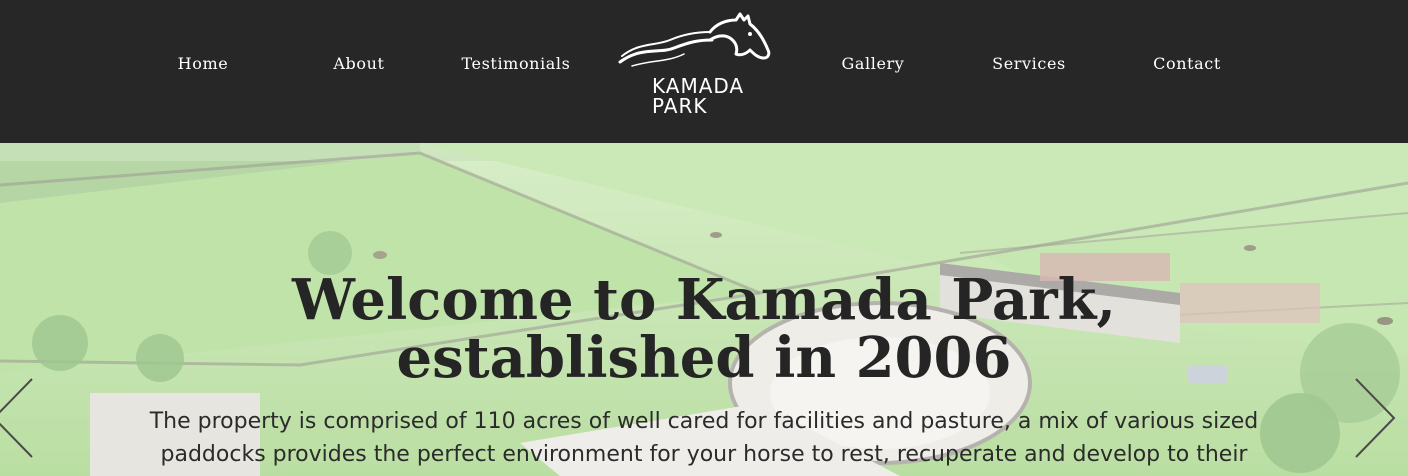 The image size is (1408, 476). What do you see at coordinates (694, 39) in the screenshot?
I see `horse-head-icon` at bounding box center [694, 39].